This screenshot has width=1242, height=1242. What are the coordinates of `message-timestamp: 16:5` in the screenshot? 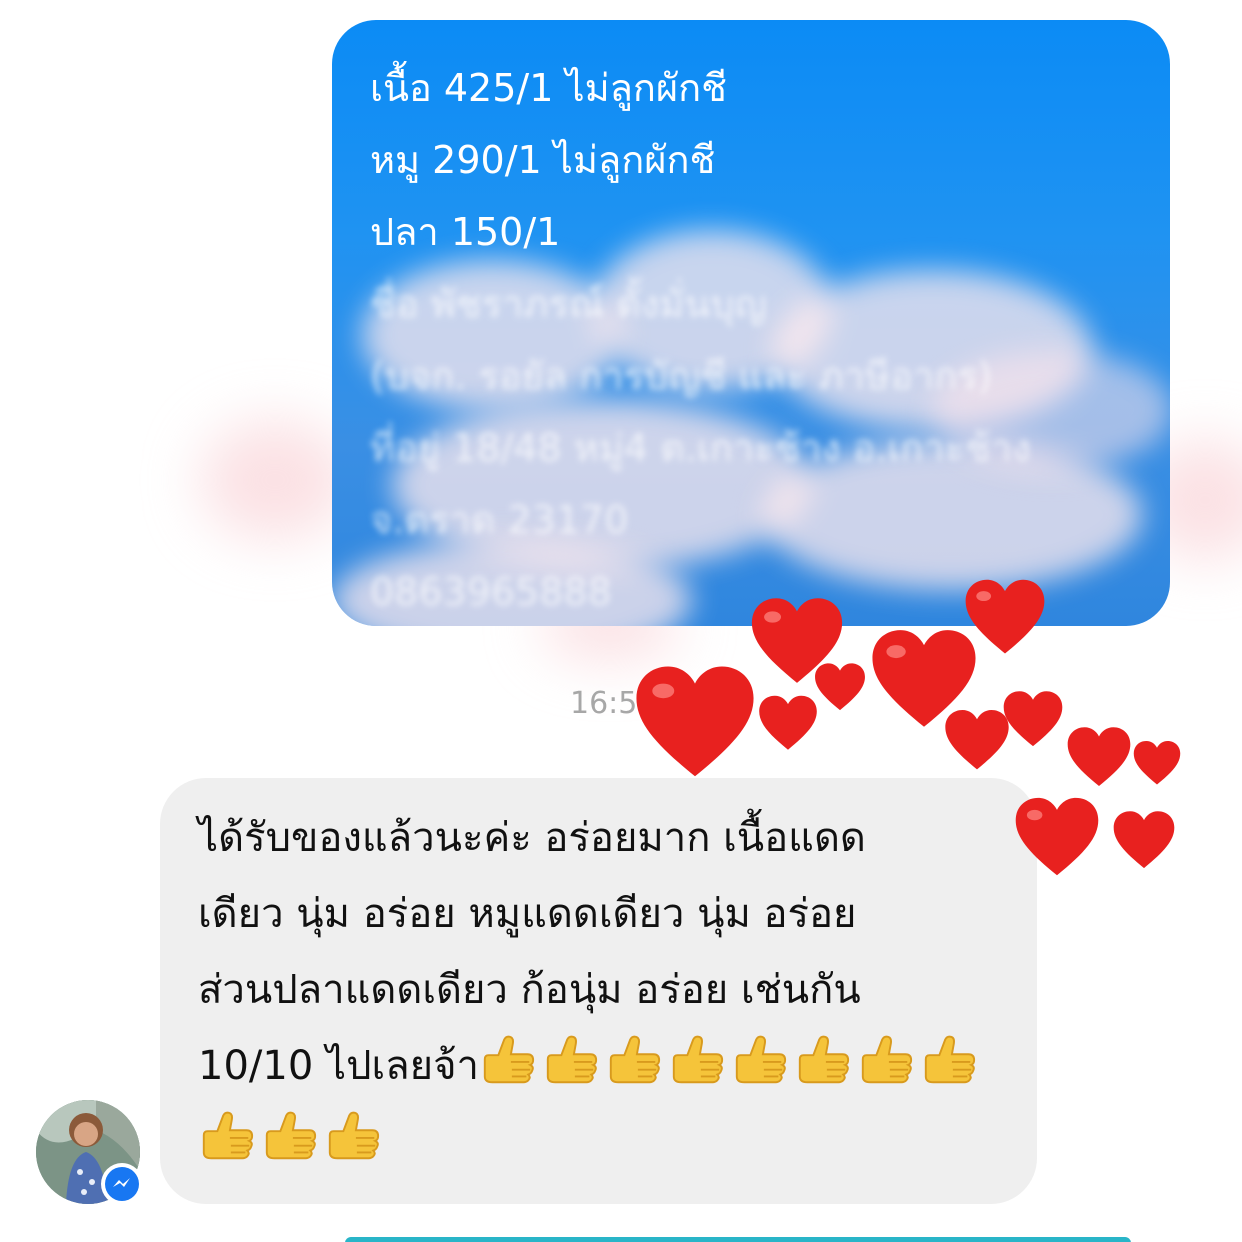 It's located at (604, 703).